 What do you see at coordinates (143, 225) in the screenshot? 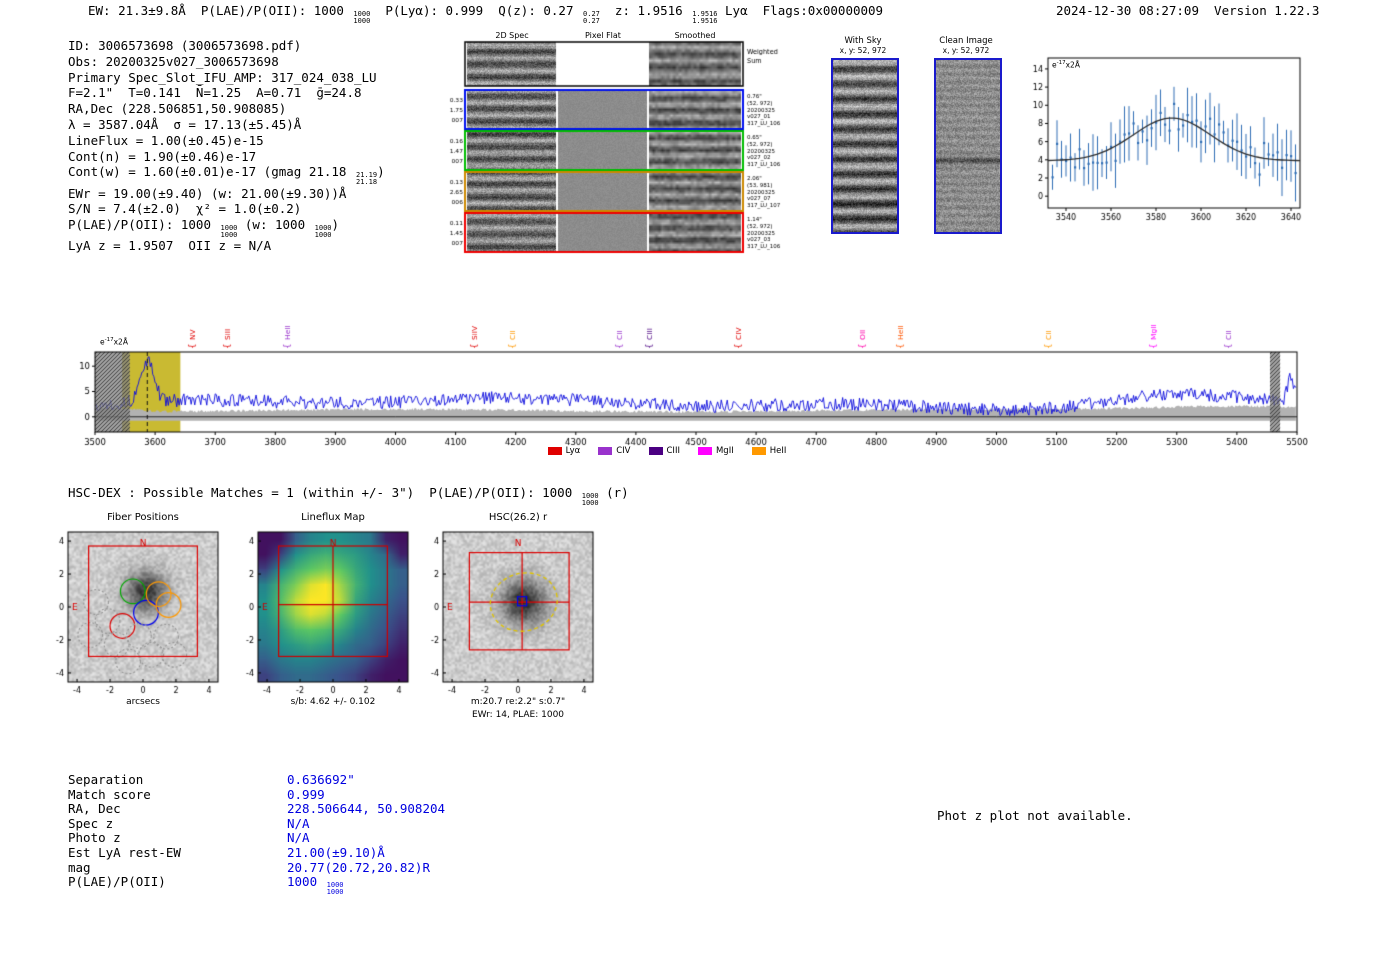
I see `plae-text: P(LAE)/P(OII): 1000` at bounding box center [143, 225].